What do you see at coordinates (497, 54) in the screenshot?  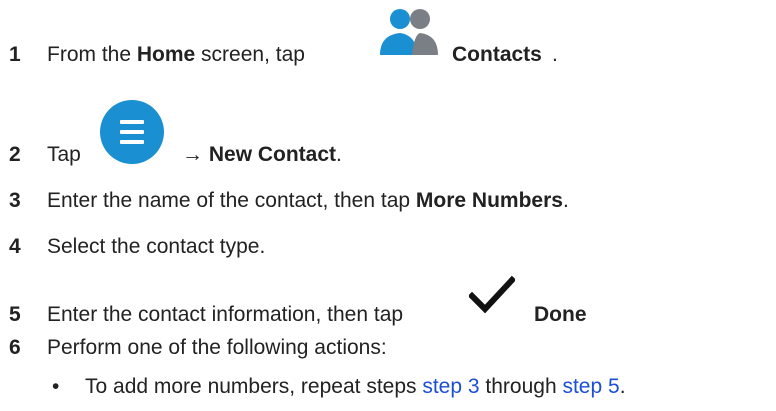 I see `contacts-label: Contacts` at bounding box center [497, 54].